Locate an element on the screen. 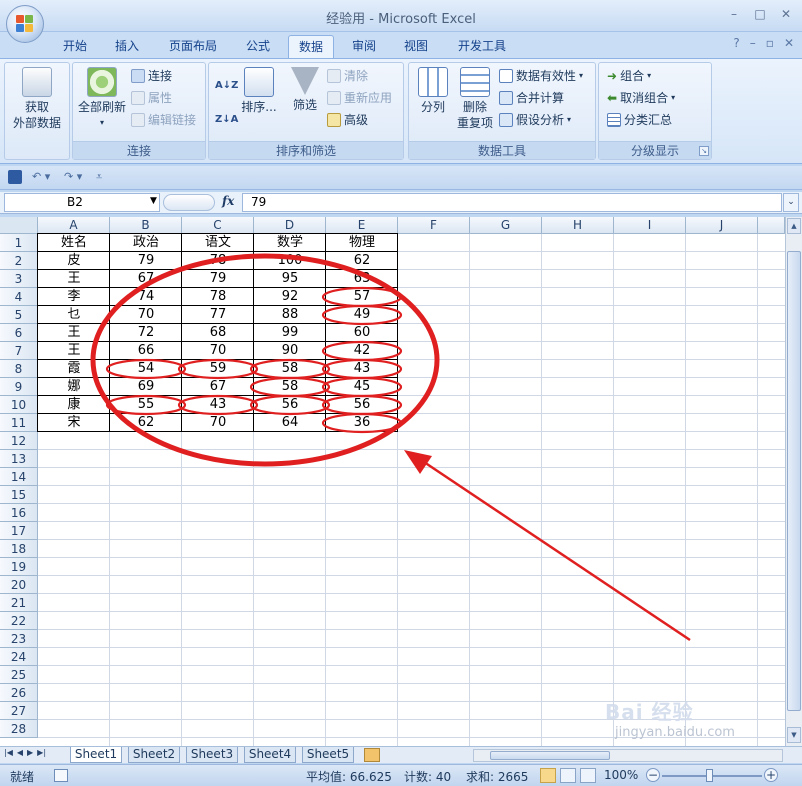 This screenshot has height=786, width=802. sheet-tab-2: Sheet2 is located at coordinates (154, 755).